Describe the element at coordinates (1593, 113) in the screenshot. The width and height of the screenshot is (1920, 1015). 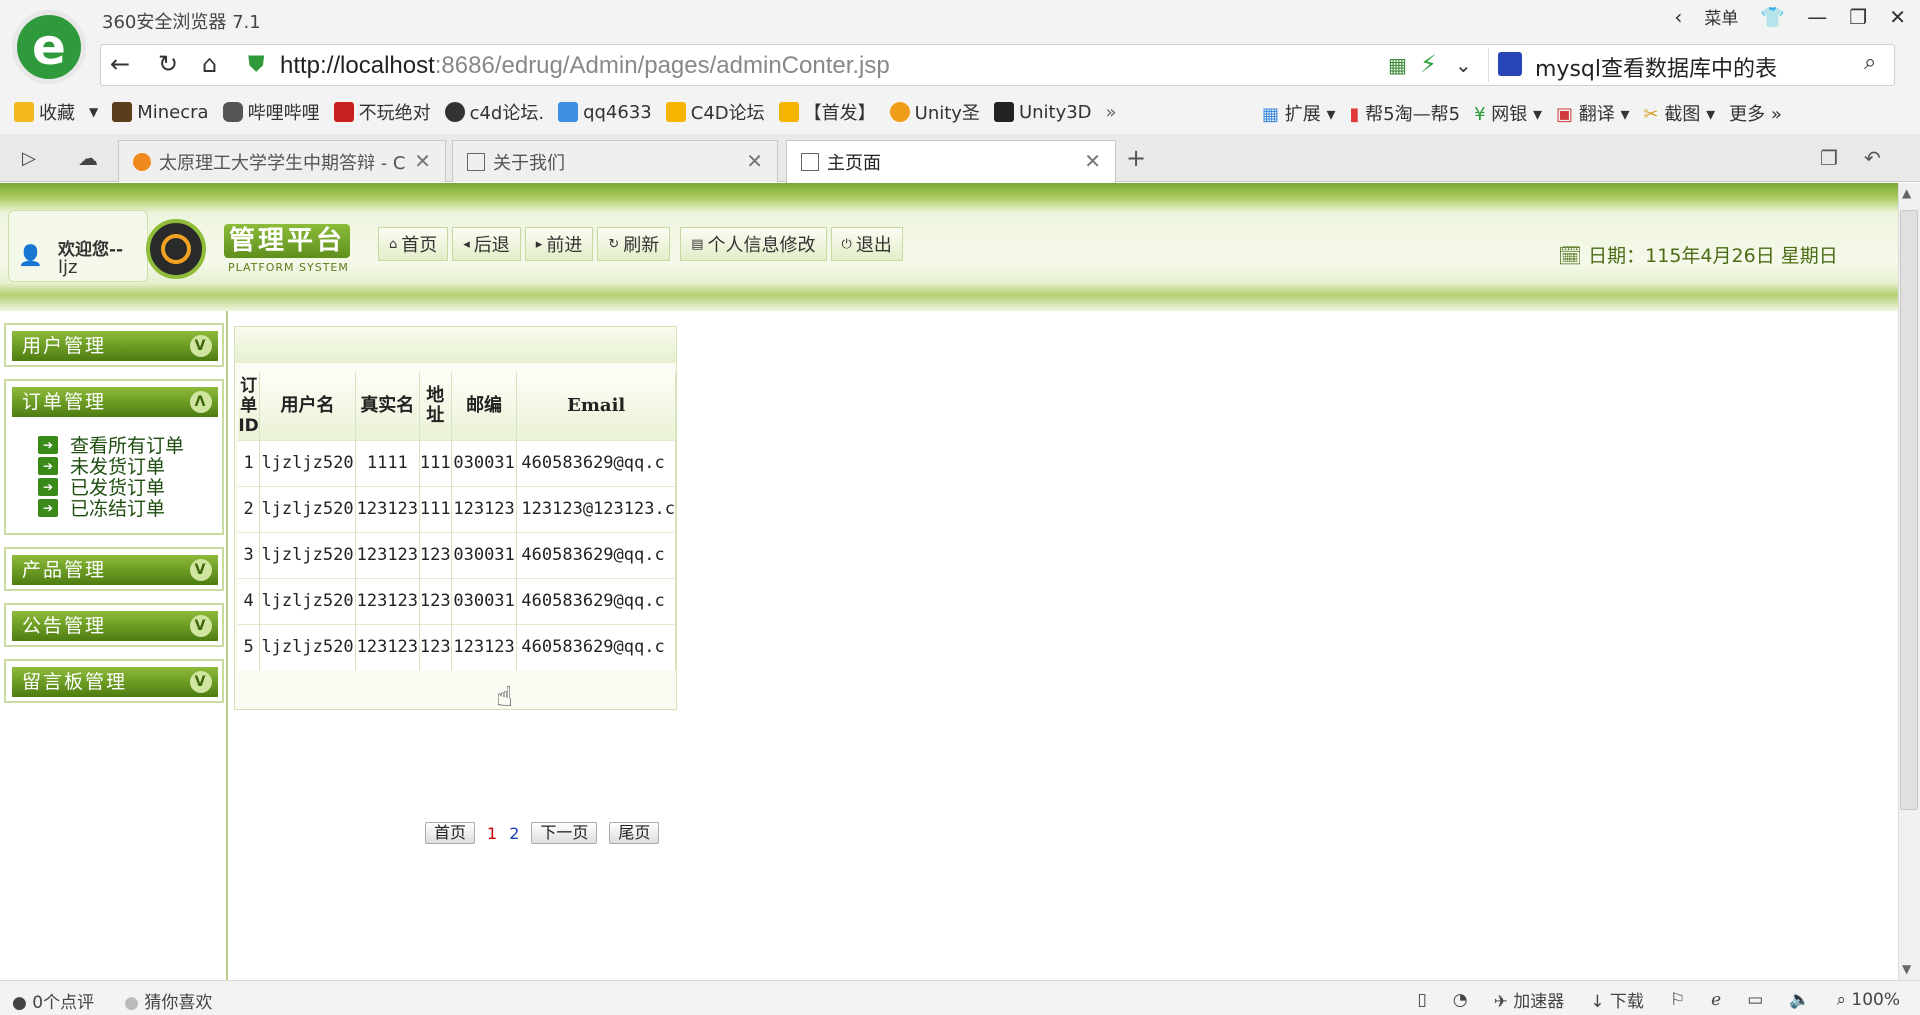
I see `translate-button: ▣ 翻译 ▾` at that location.